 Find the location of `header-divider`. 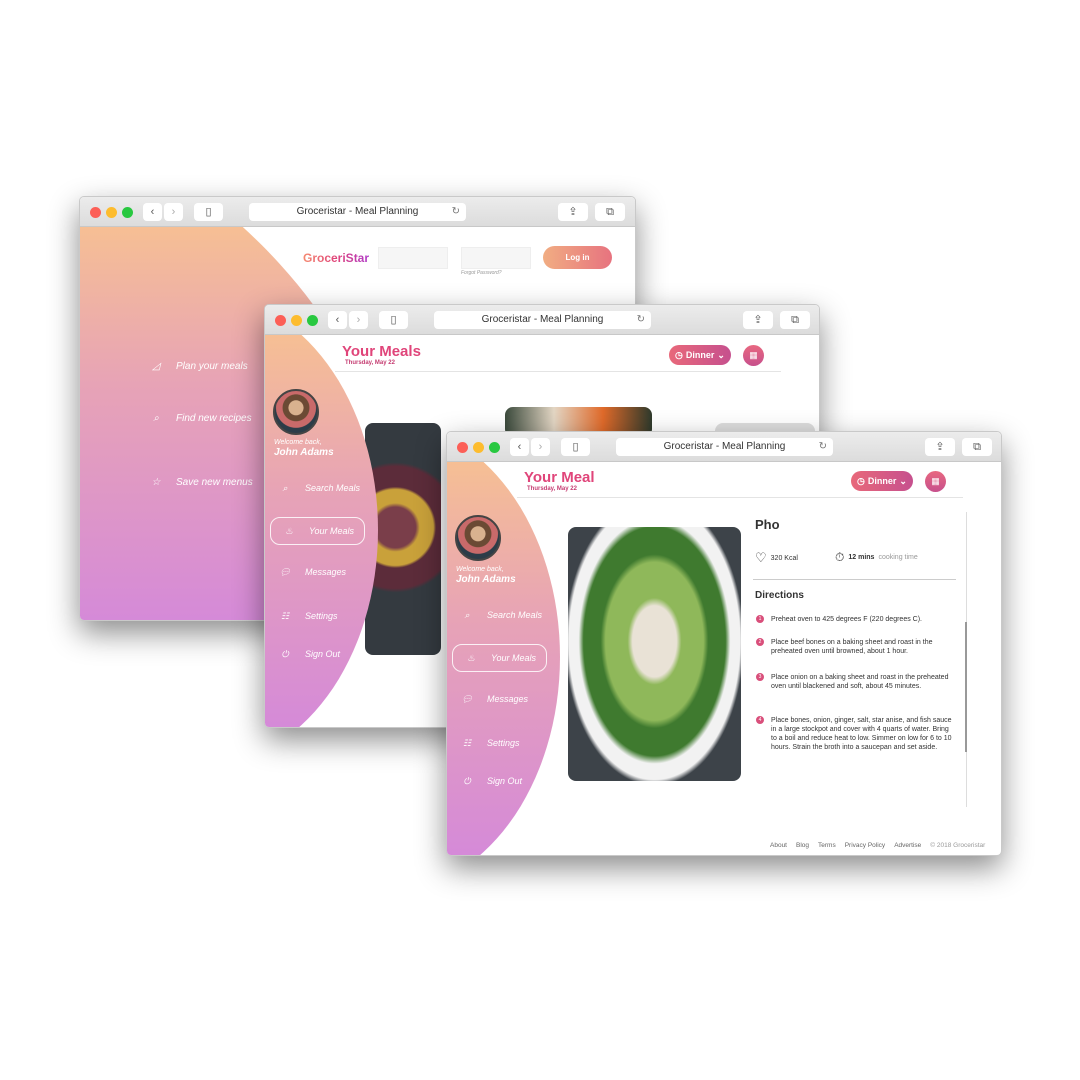

header-divider is located at coordinates (740, 497).